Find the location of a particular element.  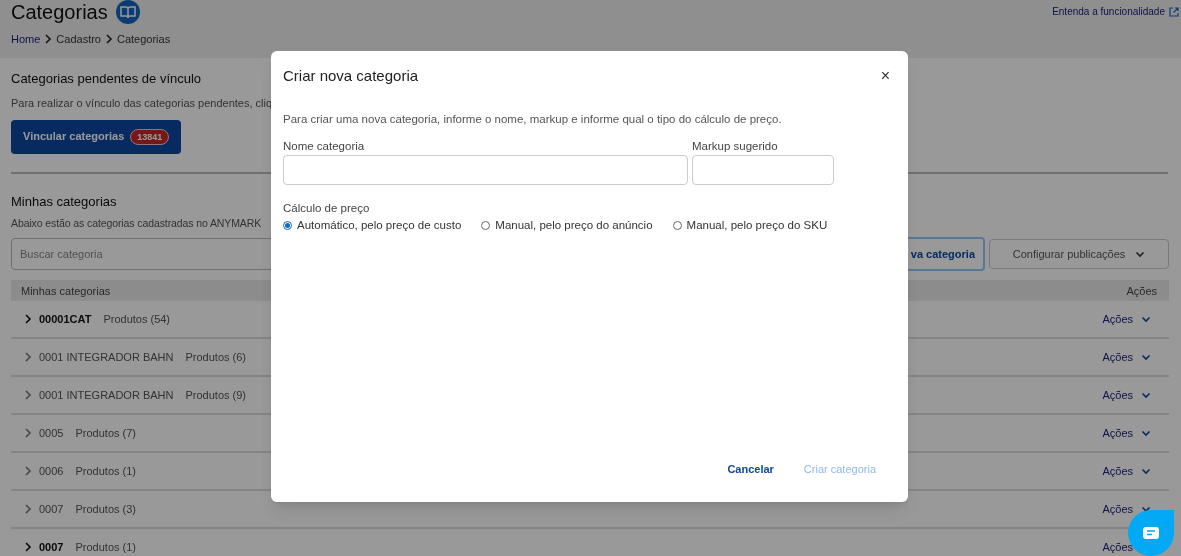

breadcrumb-link: Categorias is located at coordinates (144, 39).